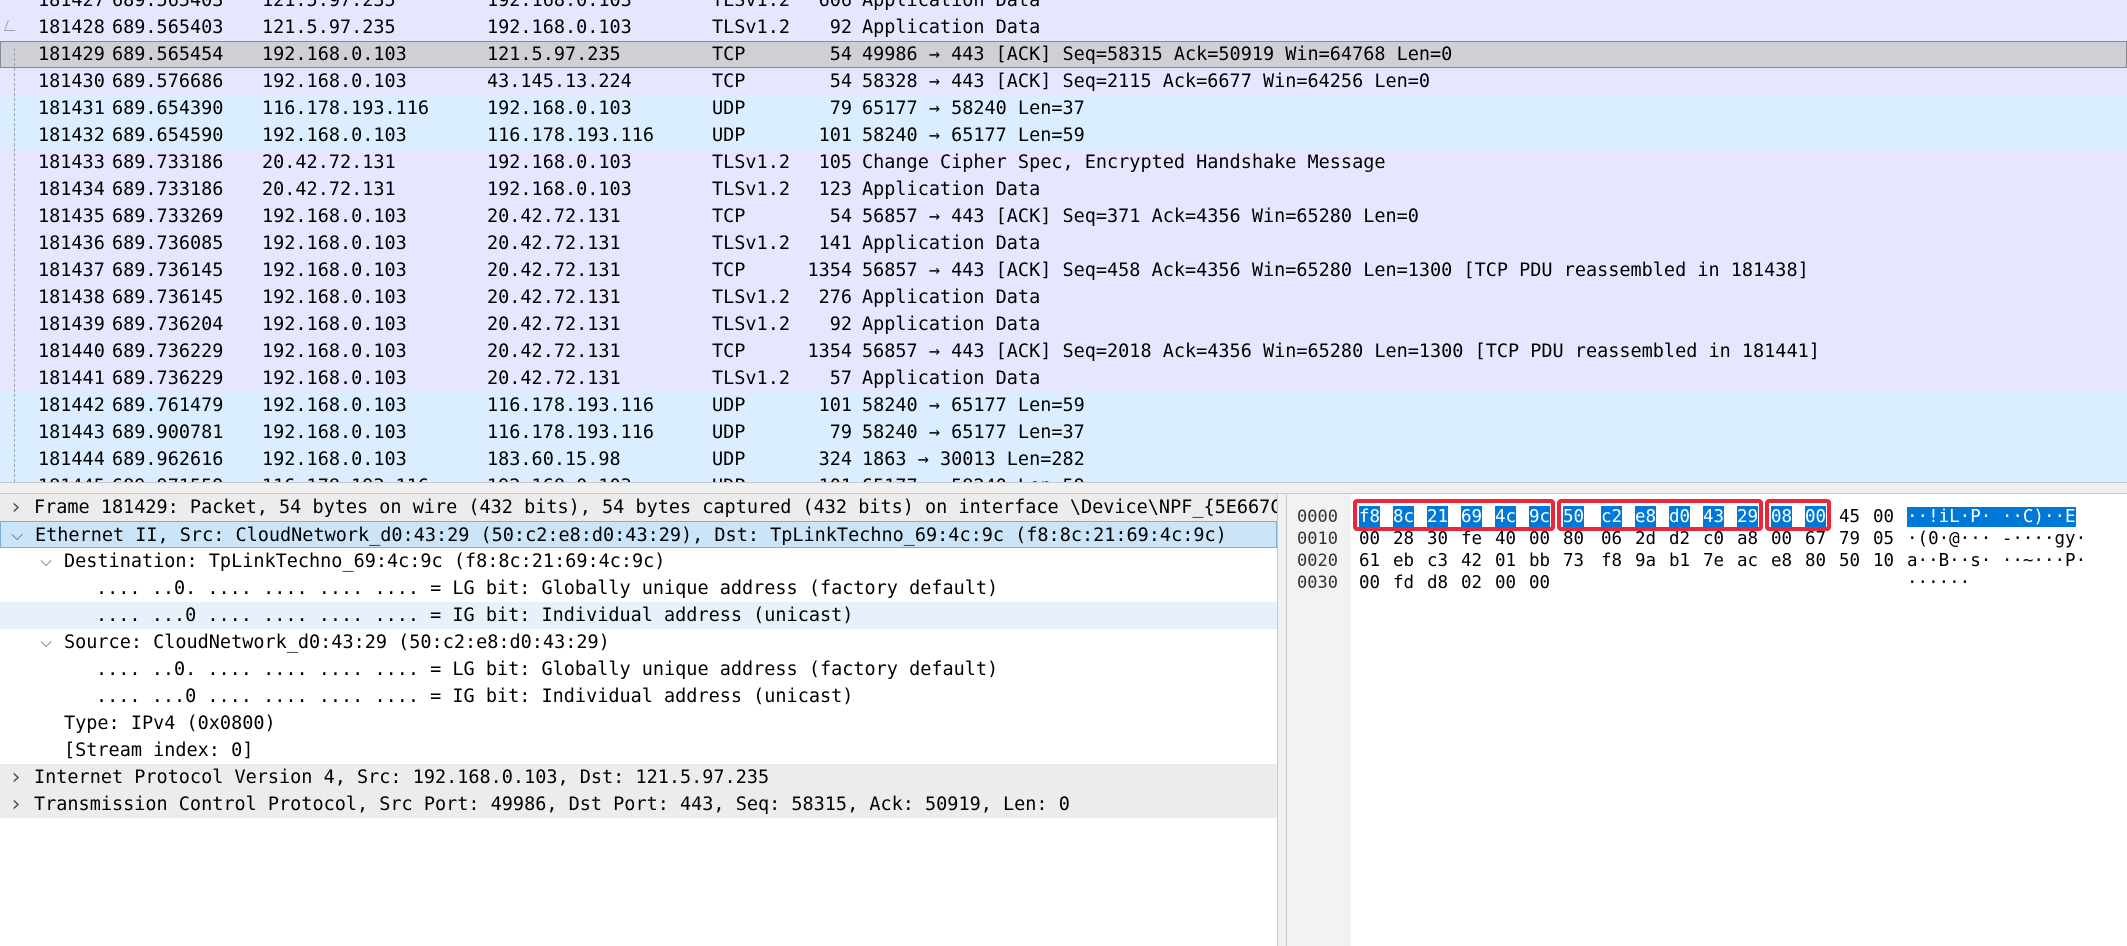  I want to click on hex-byte: 02, so click(1471, 583).